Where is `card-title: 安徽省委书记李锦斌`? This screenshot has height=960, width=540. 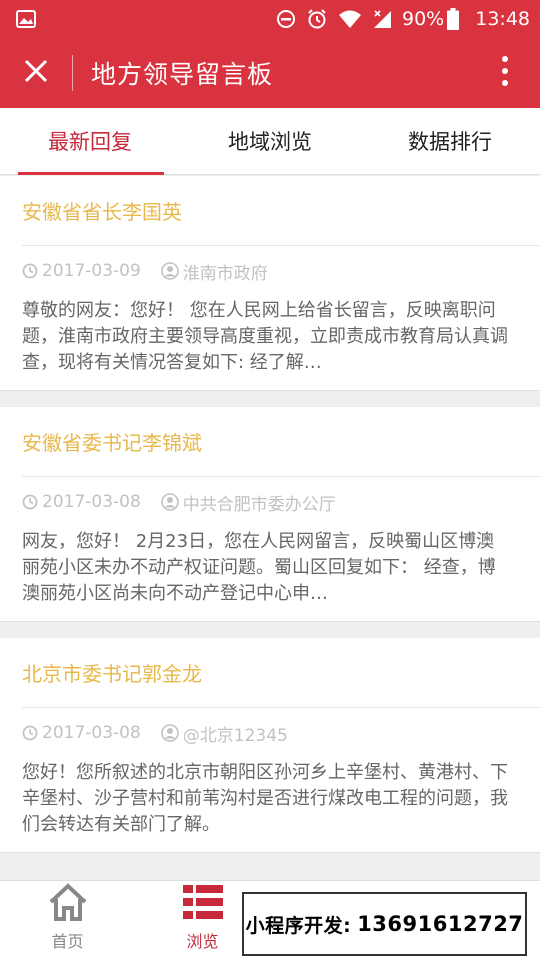 card-title: 安徽省委书记李锦斌 is located at coordinates (281, 442).